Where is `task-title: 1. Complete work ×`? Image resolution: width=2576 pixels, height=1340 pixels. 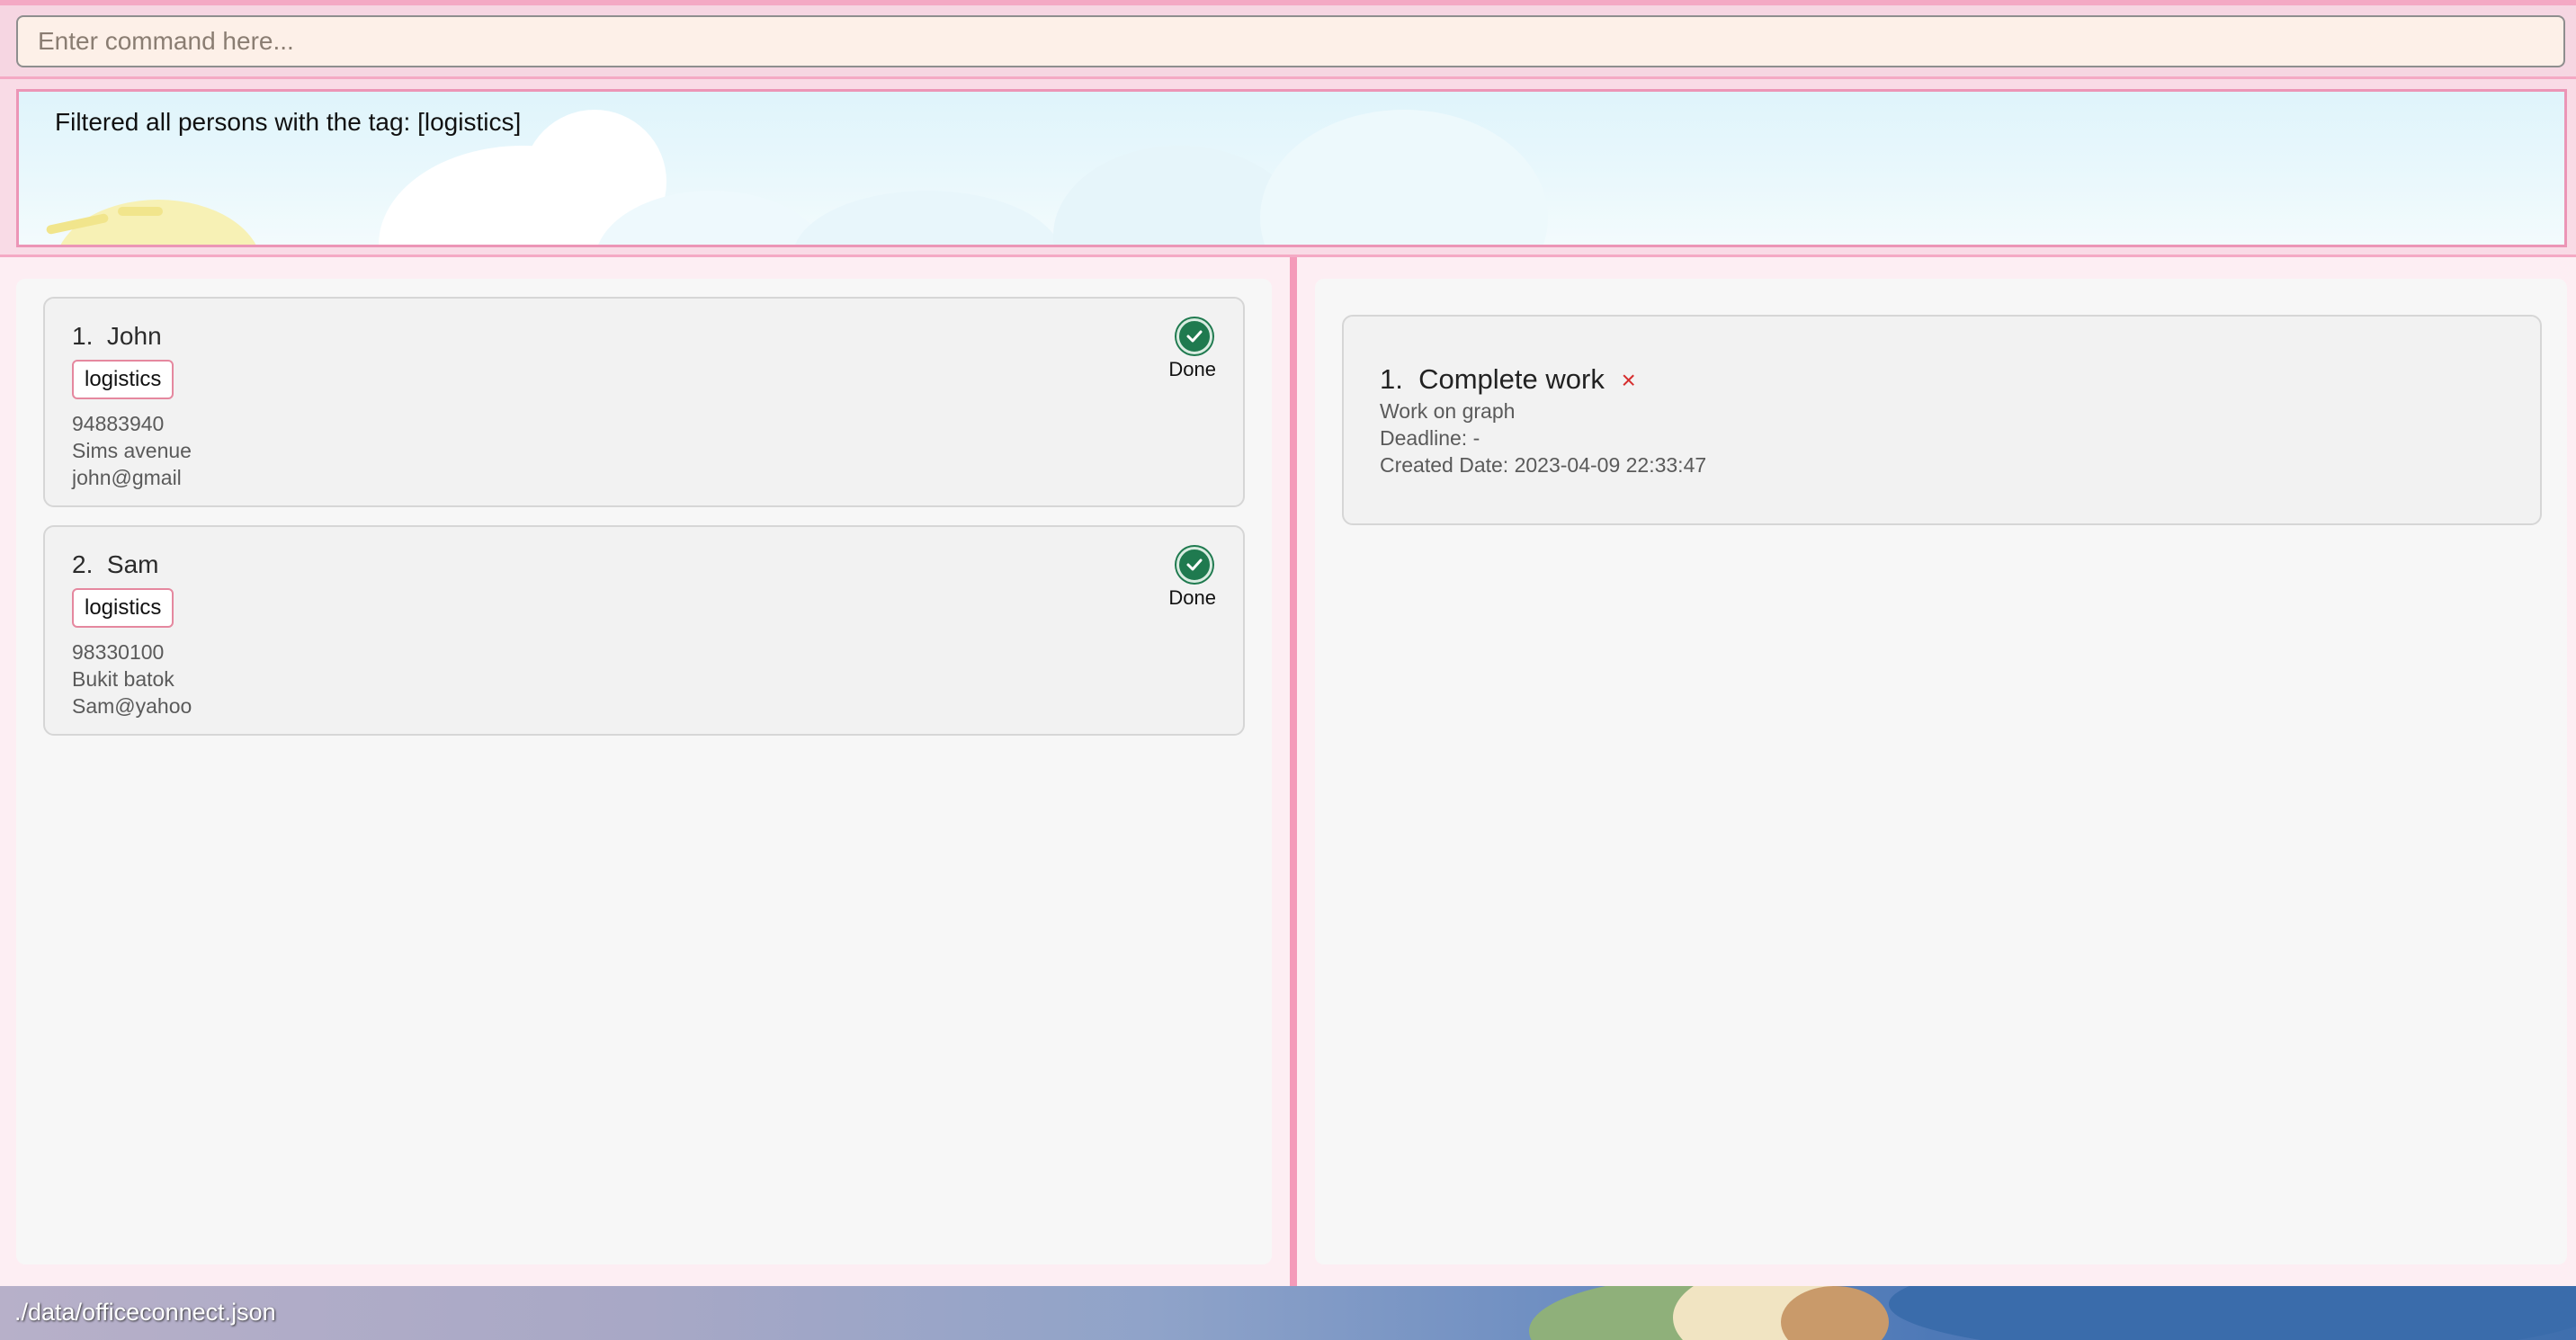
task-title: 1. Complete work × is located at coordinates (1508, 379).